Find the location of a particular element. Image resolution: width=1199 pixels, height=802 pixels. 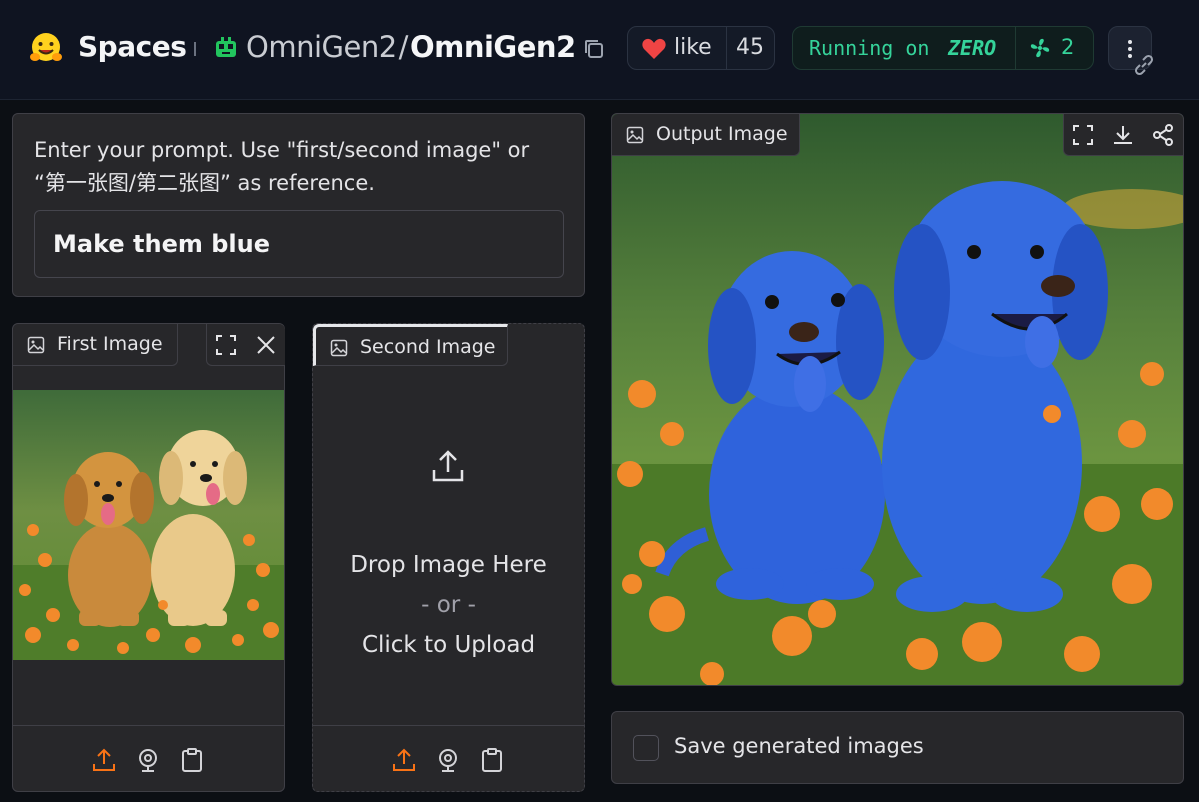

first-image-panel: First Image is located at coordinates (148, 557).